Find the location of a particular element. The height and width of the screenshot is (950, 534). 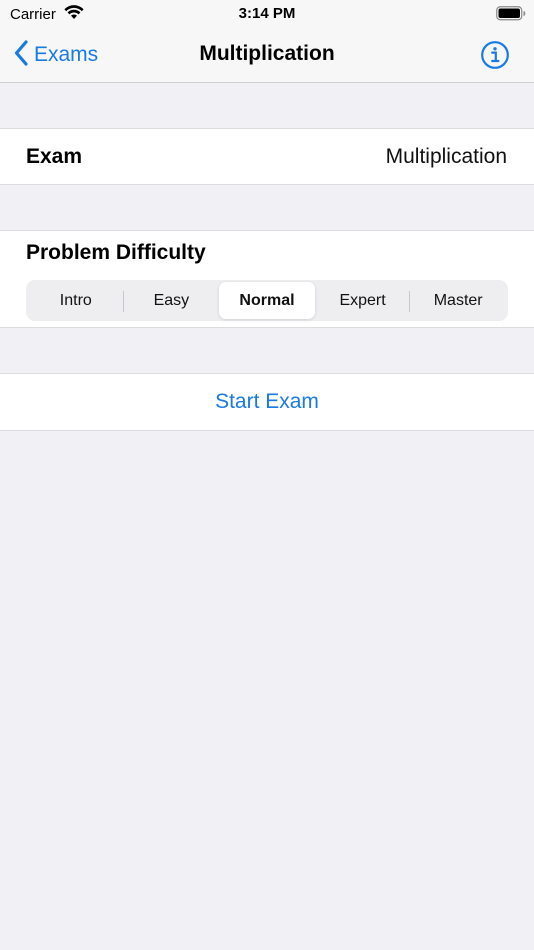

exam-row: Exam Multiplication is located at coordinates (267, 156).